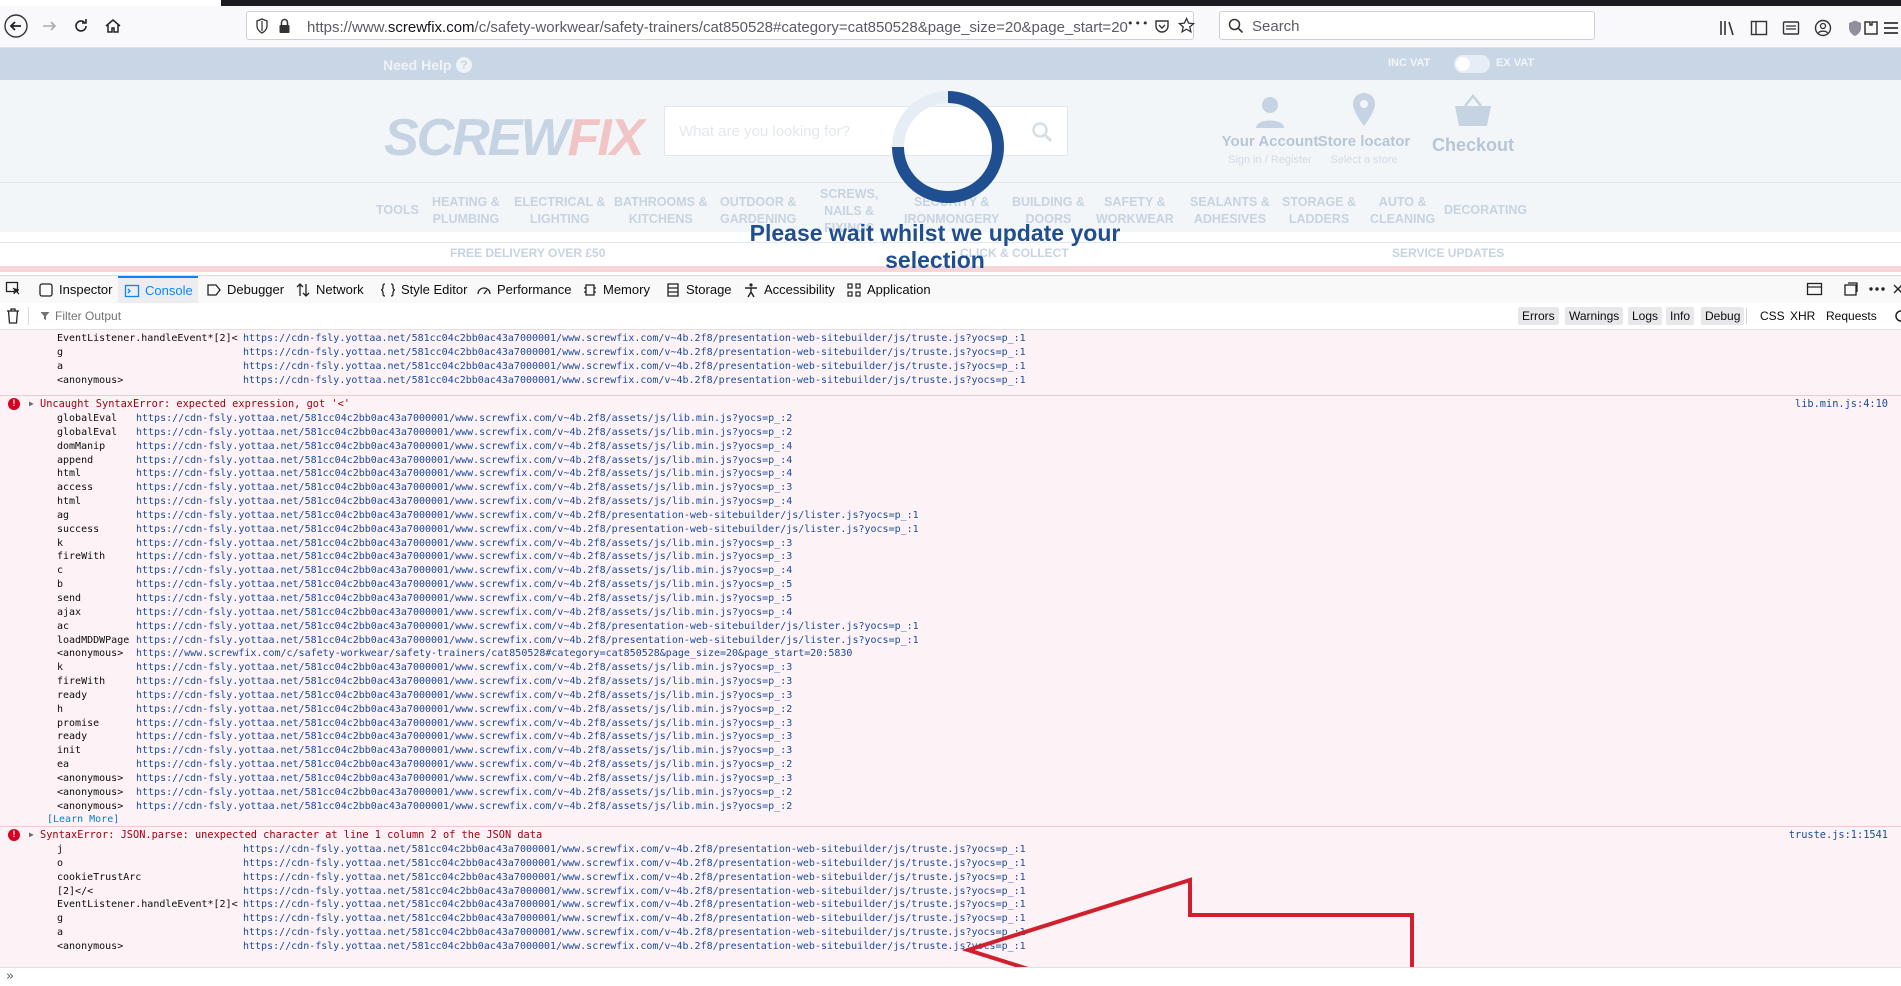 The image size is (1901, 986). I want to click on filter-css: CSS, so click(1772, 316).